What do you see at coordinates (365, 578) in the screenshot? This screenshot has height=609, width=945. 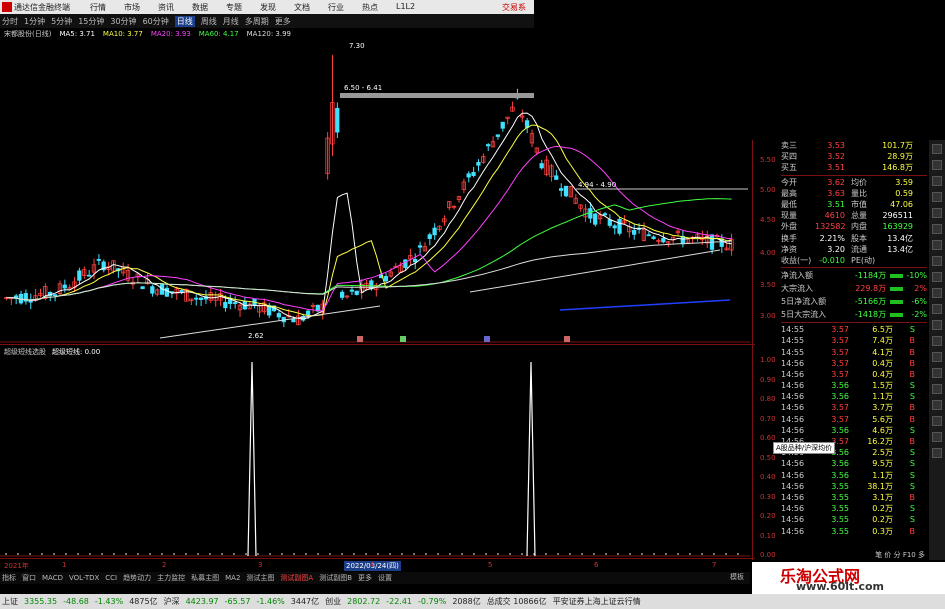 I see `indicator-tab: 更多` at bounding box center [365, 578].